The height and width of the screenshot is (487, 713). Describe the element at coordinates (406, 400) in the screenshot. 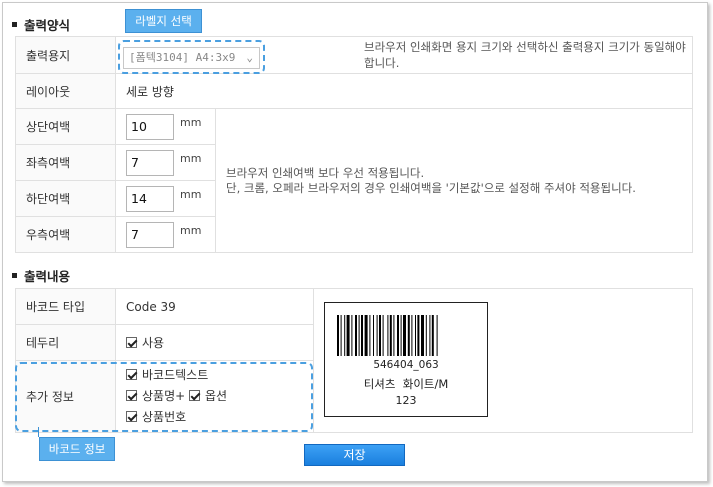

I see `product-number: 123` at that location.